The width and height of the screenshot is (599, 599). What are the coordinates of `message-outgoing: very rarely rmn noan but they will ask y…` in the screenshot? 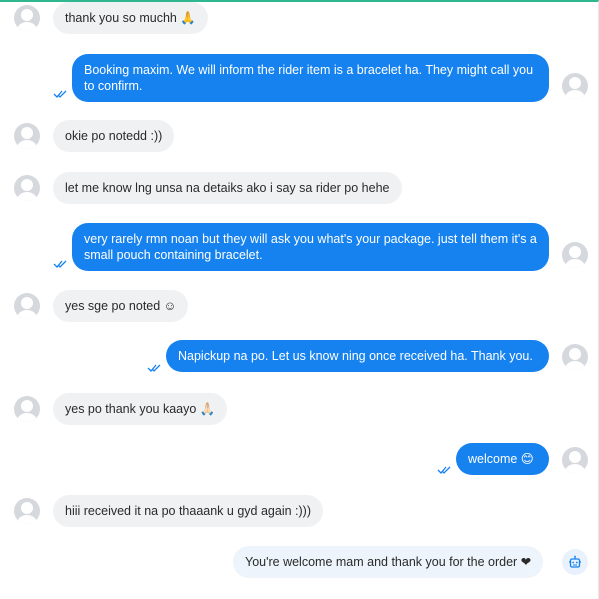 It's located at (310, 247).